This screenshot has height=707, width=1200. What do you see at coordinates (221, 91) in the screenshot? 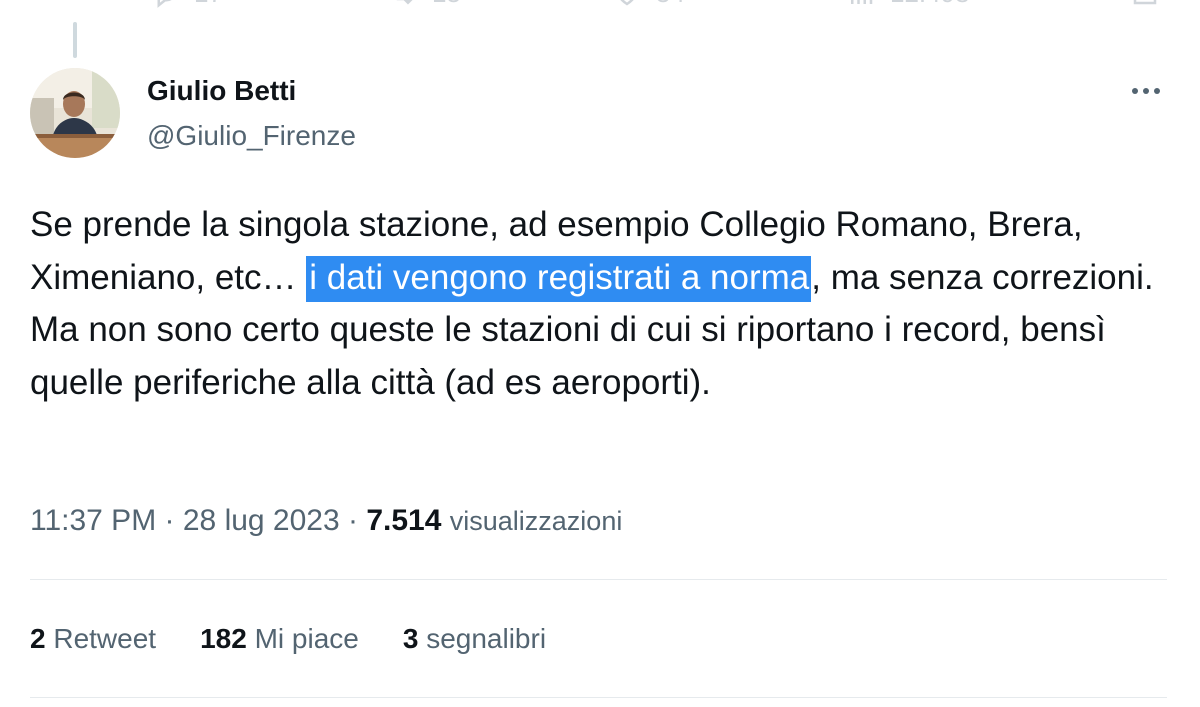
I see `author-display-name: Giulio Betti` at bounding box center [221, 91].